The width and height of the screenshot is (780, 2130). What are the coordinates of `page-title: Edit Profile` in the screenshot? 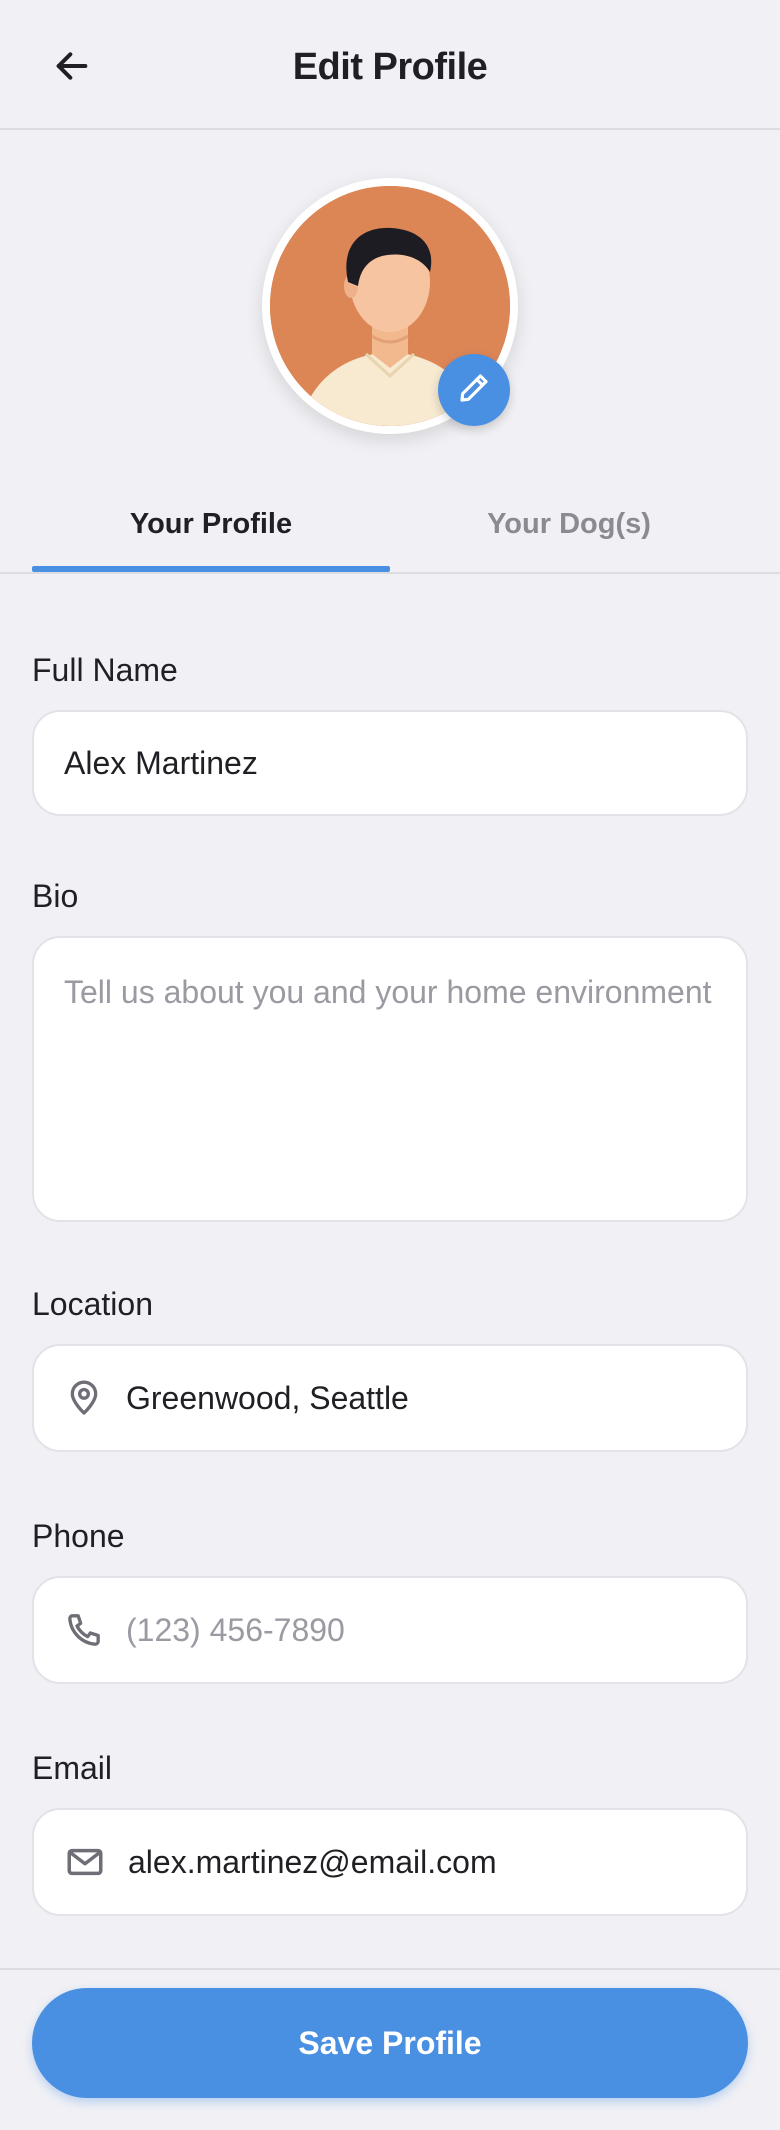 It's located at (390, 67).